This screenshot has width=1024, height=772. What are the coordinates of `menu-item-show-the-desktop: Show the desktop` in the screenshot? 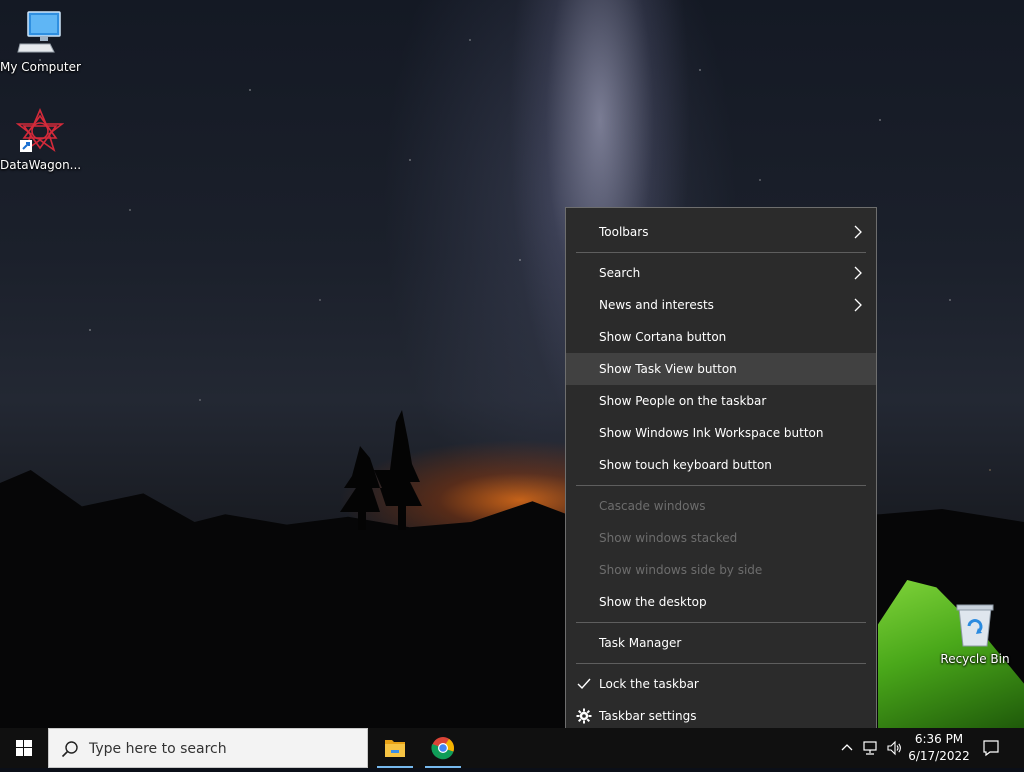 It's located at (721, 602).